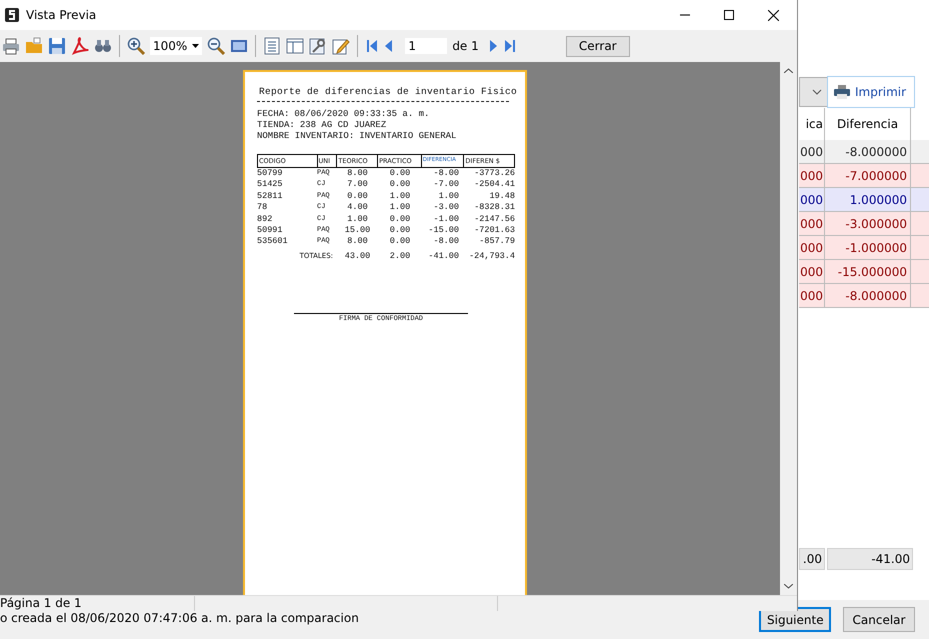 The height and width of the screenshot is (639, 929). I want to click on table-cell-text: -3.00, so click(446, 208).